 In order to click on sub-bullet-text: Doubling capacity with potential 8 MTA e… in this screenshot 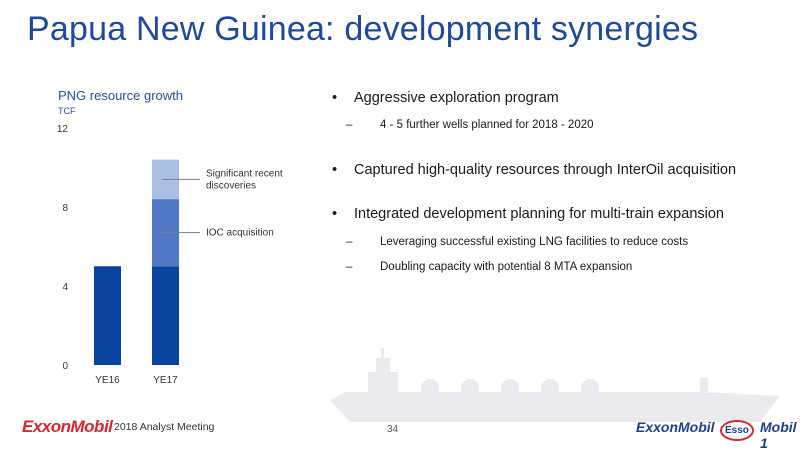, I will do `click(506, 267)`.